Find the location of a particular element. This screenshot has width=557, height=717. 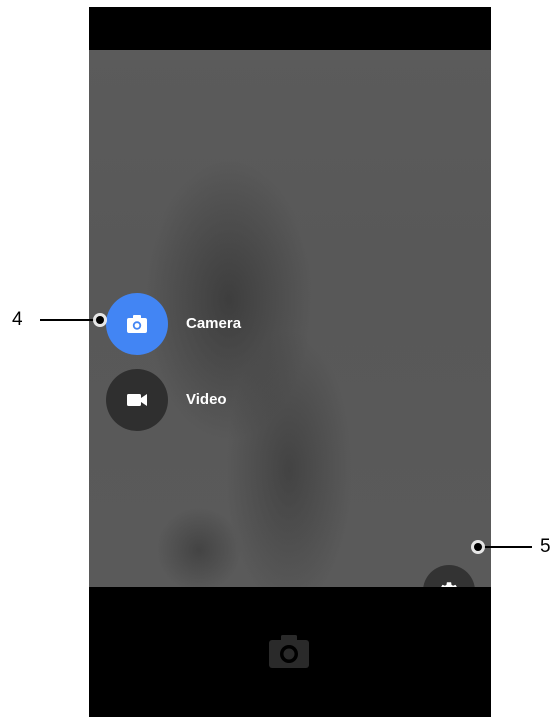

shutter-button is located at coordinates (289, 651).